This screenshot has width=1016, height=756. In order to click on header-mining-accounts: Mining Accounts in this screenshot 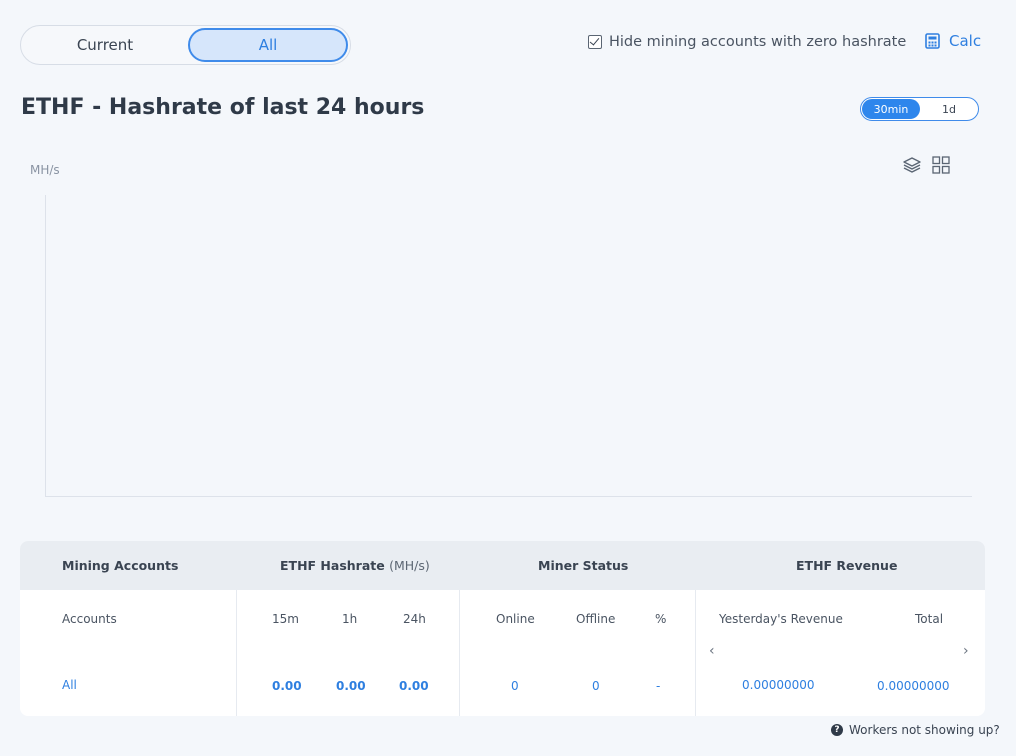, I will do `click(120, 565)`.